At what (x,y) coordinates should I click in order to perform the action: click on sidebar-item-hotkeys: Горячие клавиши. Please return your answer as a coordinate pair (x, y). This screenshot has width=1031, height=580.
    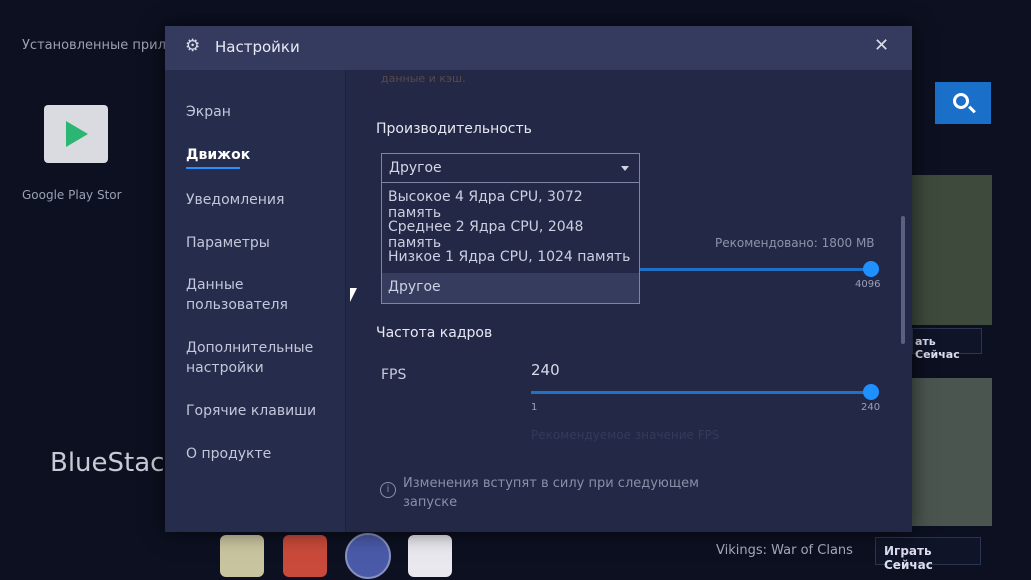
    Looking at the image, I should click on (251, 411).